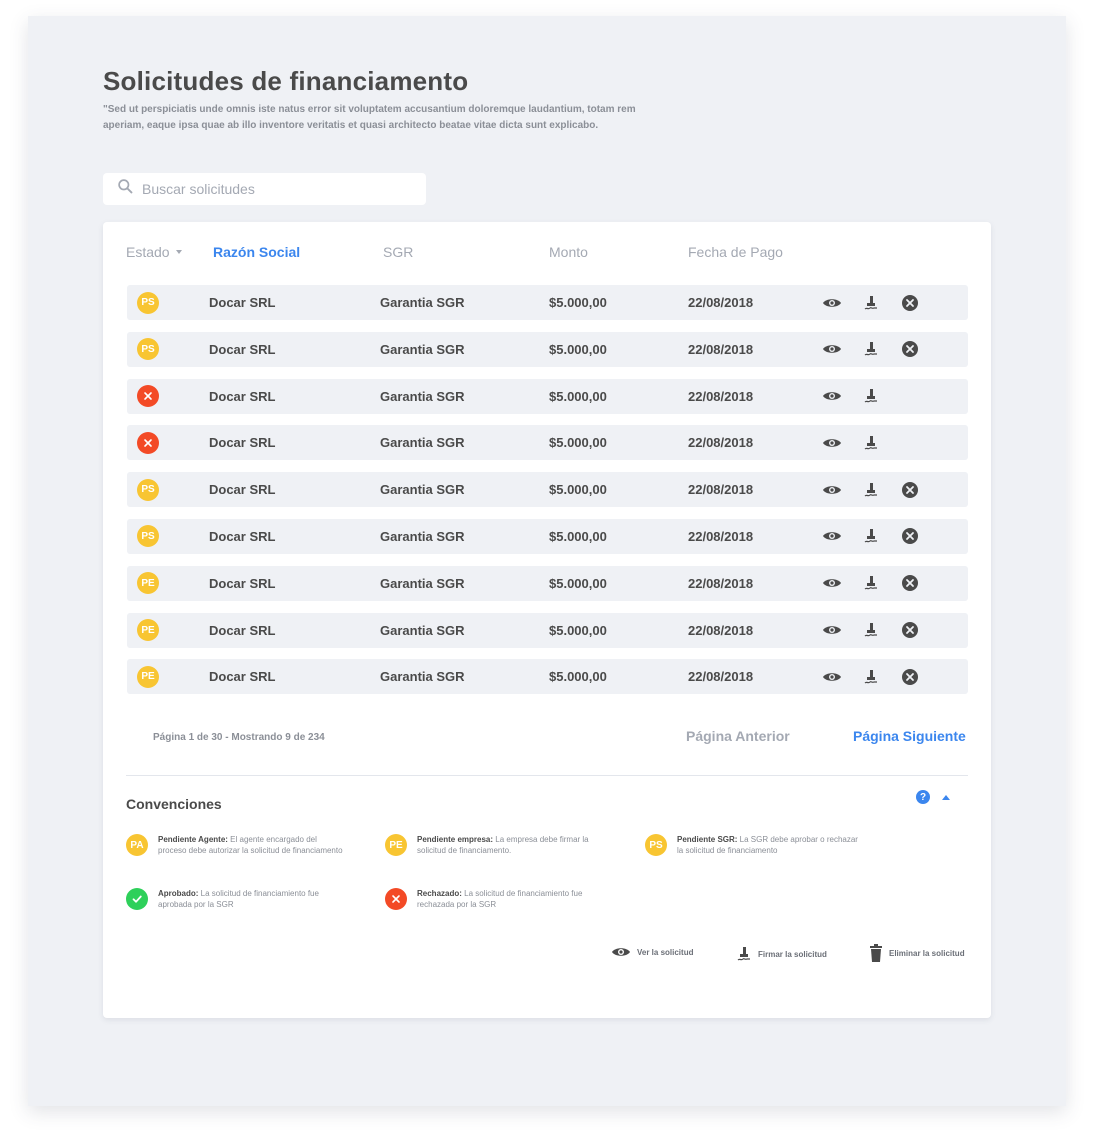  I want to click on status-badge, so click(148, 396).